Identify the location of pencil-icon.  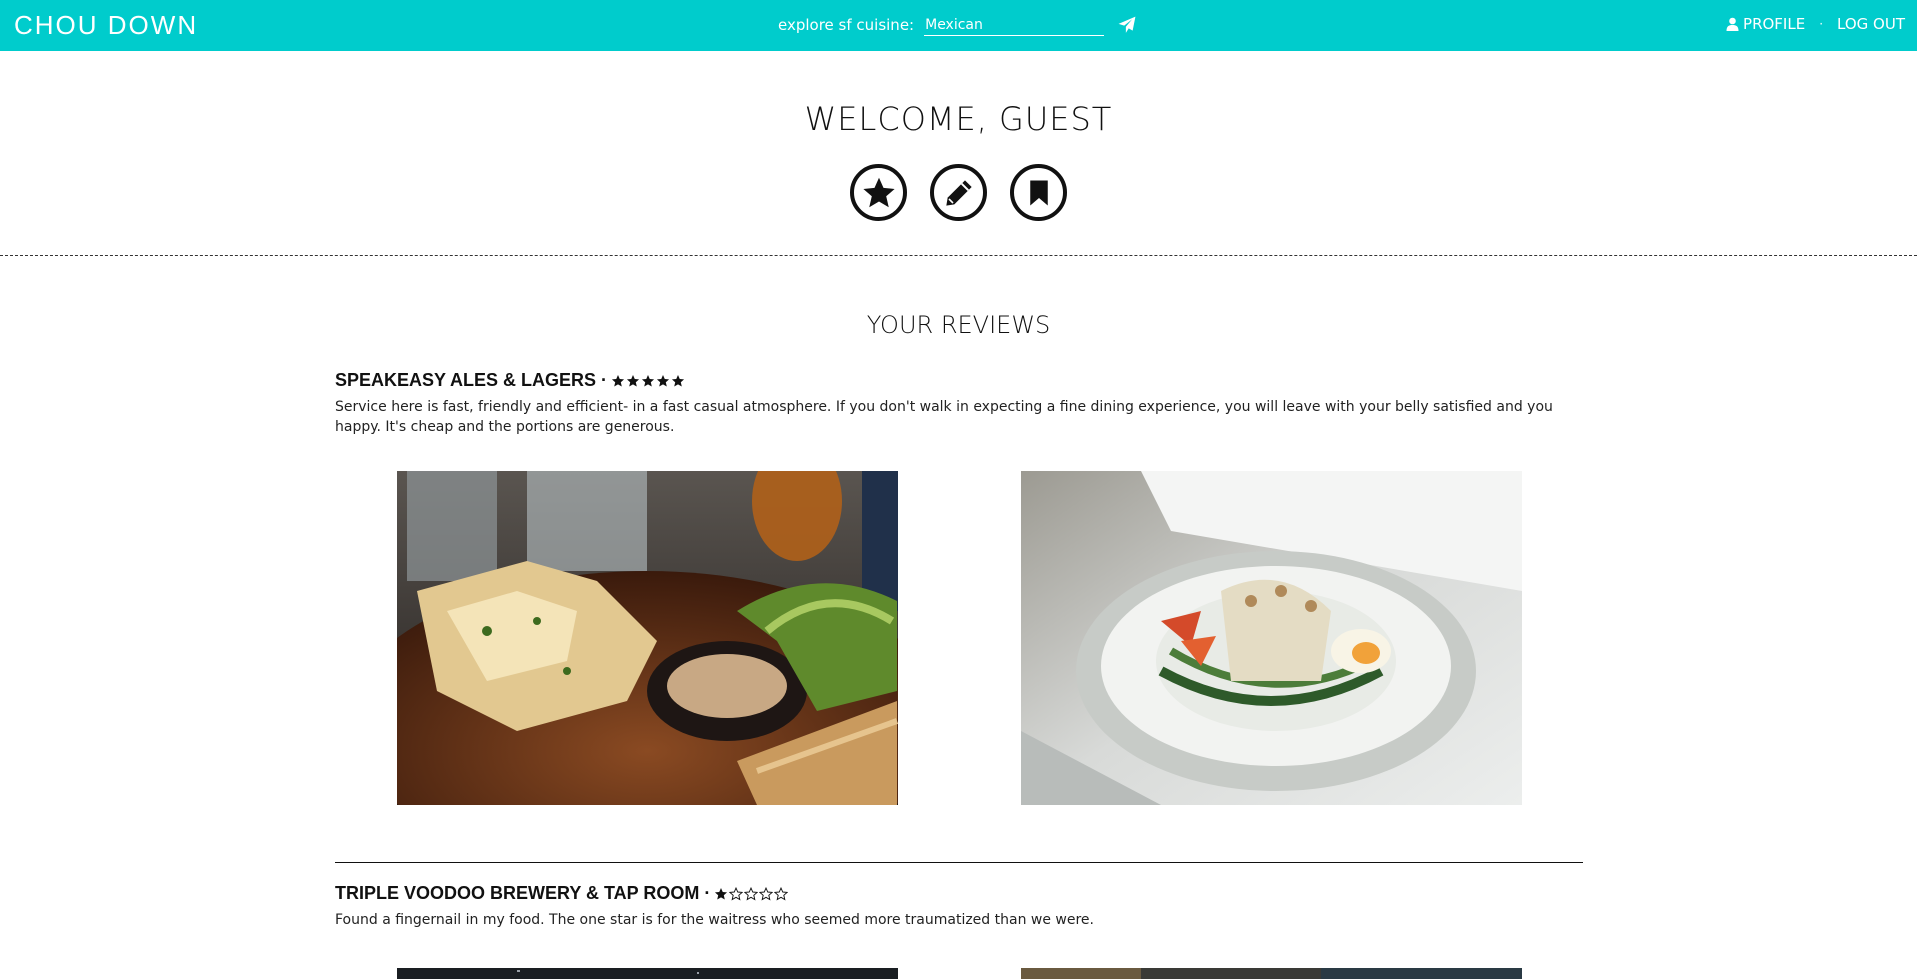
(958, 192).